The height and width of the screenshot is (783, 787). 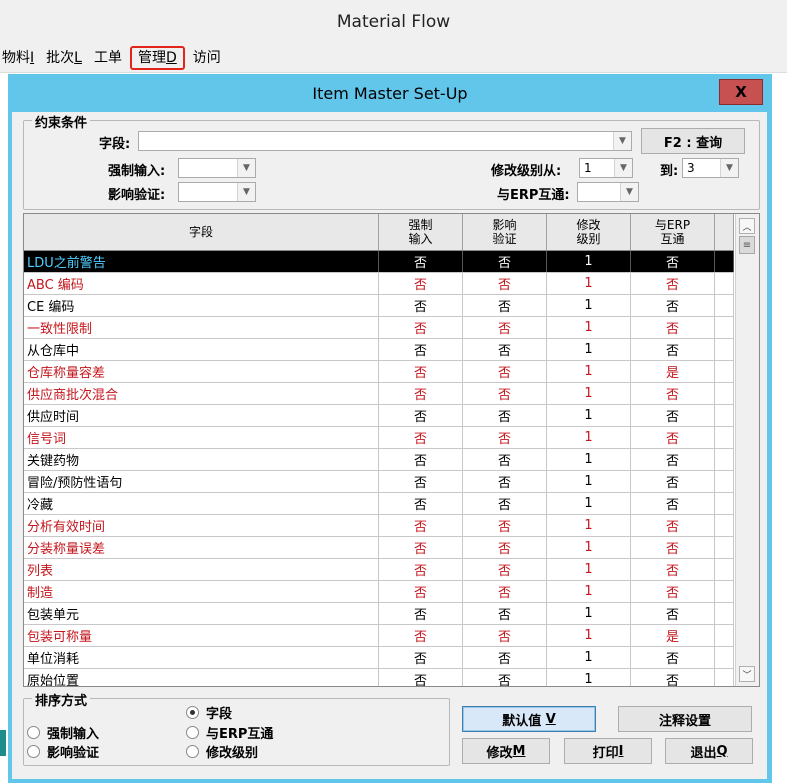 What do you see at coordinates (606, 168) in the screenshot?
I see `level-from-combo: 1 ▼` at bounding box center [606, 168].